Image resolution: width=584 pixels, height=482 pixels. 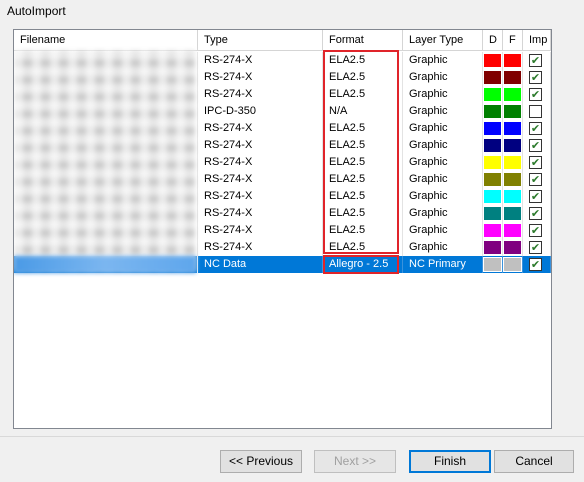 I want to click on header-d: D, so click(x=493, y=40).